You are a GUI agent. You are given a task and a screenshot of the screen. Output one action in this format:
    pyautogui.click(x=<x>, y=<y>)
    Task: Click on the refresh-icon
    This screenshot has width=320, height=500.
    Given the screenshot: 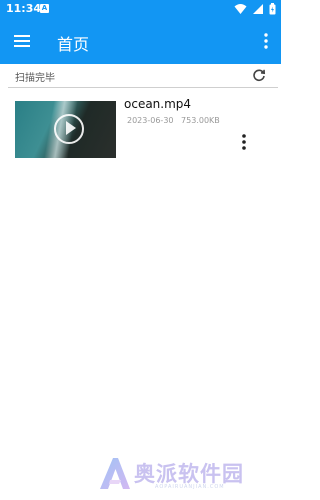 What is the action you would take?
    pyautogui.click(x=259, y=75)
    